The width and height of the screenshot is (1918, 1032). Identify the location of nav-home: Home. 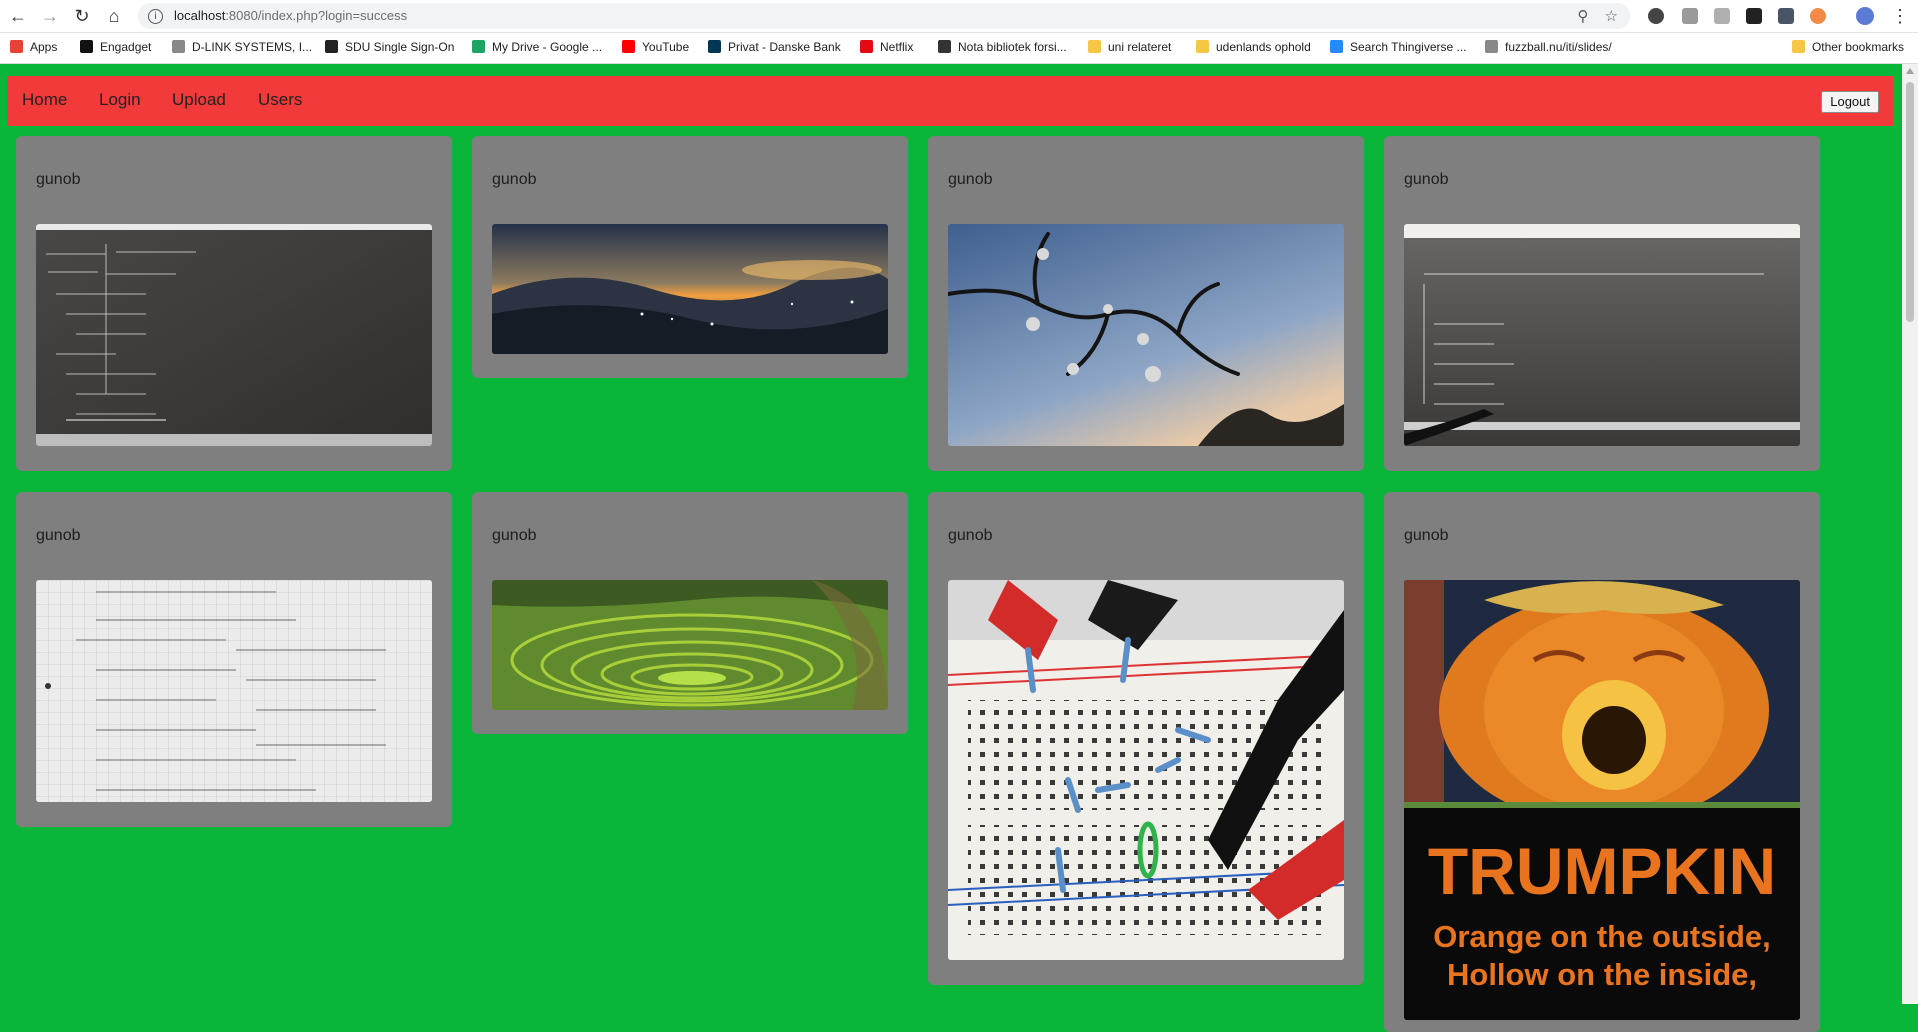
(44, 100).